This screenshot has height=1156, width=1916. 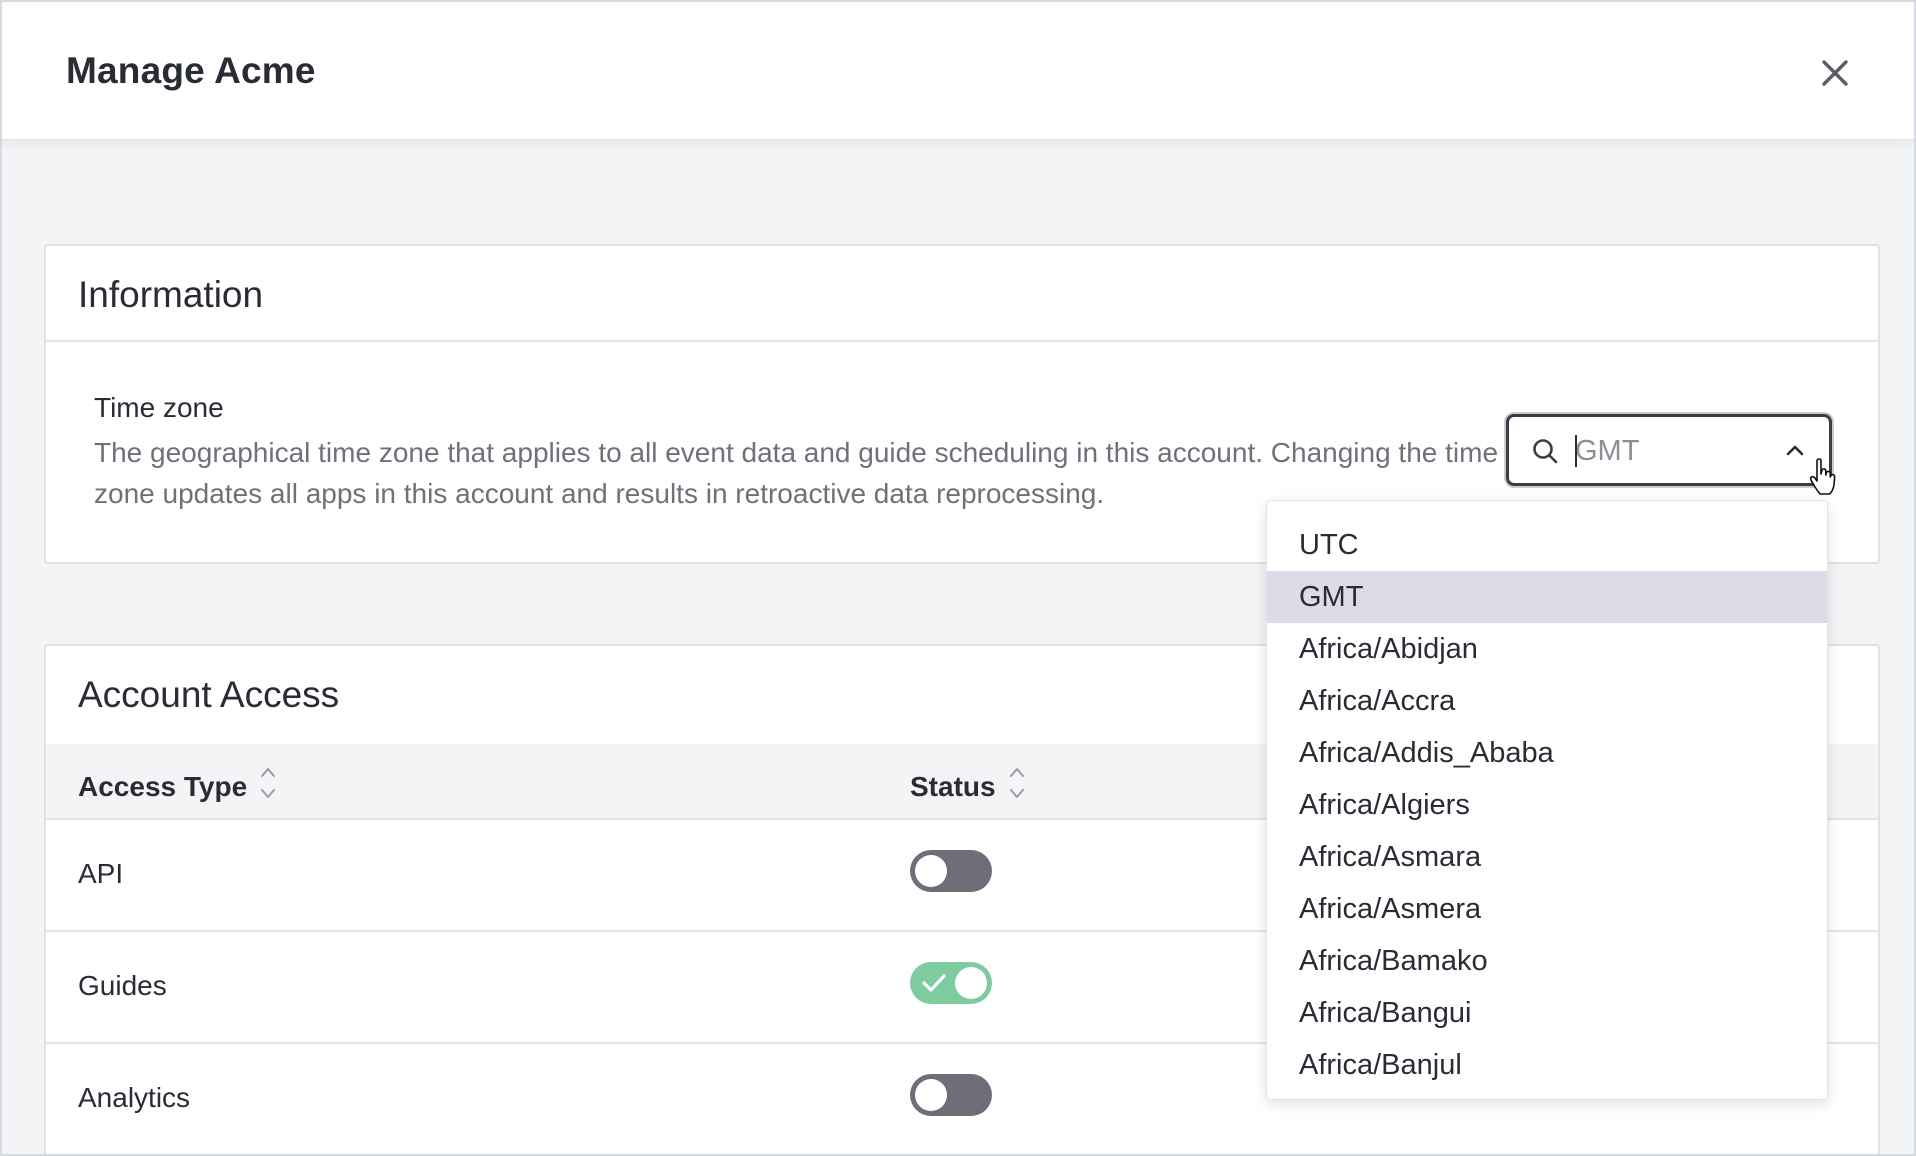 What do you see at coordinates (951, 983) in the screenshot?
I see `guides-toggle` at bounding box center [951, 983].